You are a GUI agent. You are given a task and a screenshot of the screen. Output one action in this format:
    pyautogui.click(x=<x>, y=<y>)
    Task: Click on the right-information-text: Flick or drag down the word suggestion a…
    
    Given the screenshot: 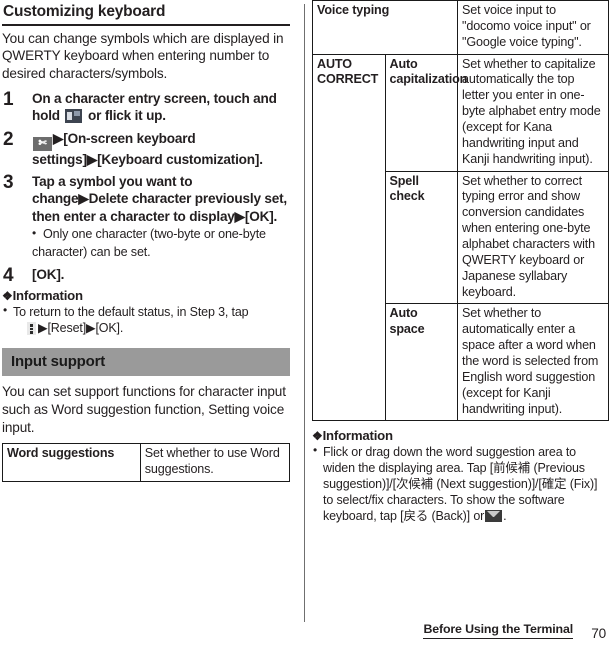 What is the action you would take?
    pyautogui.click(x=460, y=484)
    